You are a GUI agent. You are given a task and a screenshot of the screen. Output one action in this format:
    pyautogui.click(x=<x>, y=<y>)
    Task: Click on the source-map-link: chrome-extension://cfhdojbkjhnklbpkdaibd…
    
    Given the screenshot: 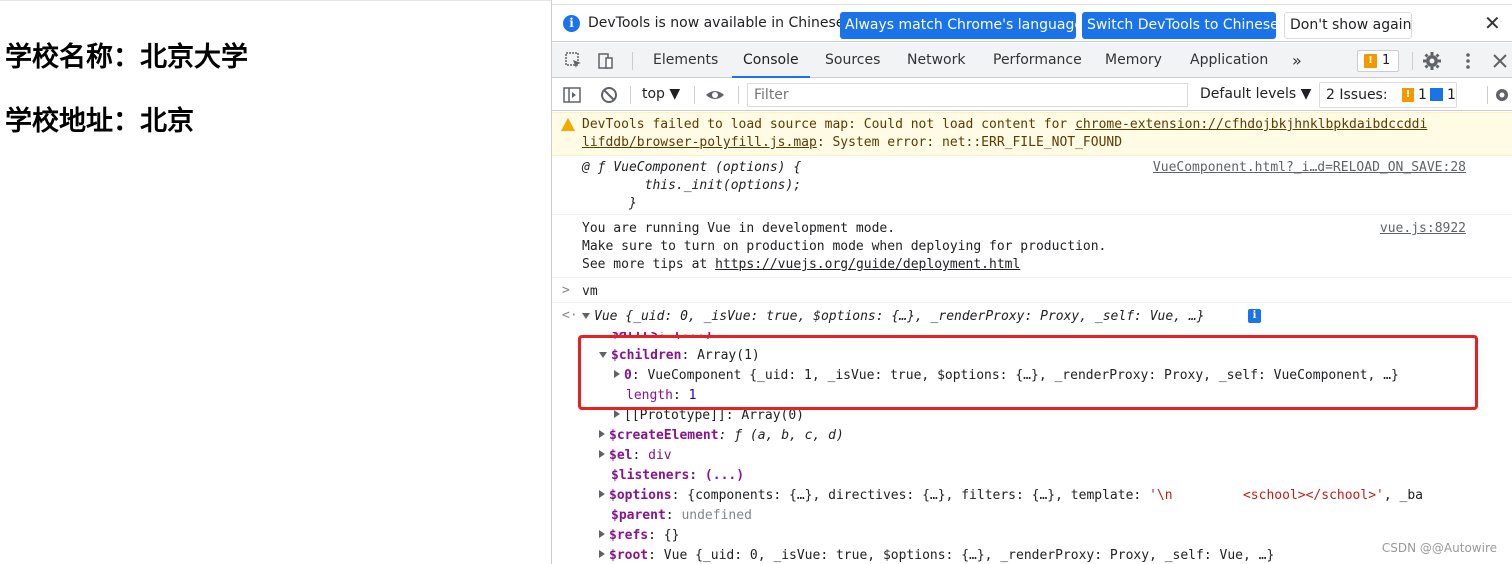 What is the action you would take?
    pyautogui.click(x=1251, y=124)
    